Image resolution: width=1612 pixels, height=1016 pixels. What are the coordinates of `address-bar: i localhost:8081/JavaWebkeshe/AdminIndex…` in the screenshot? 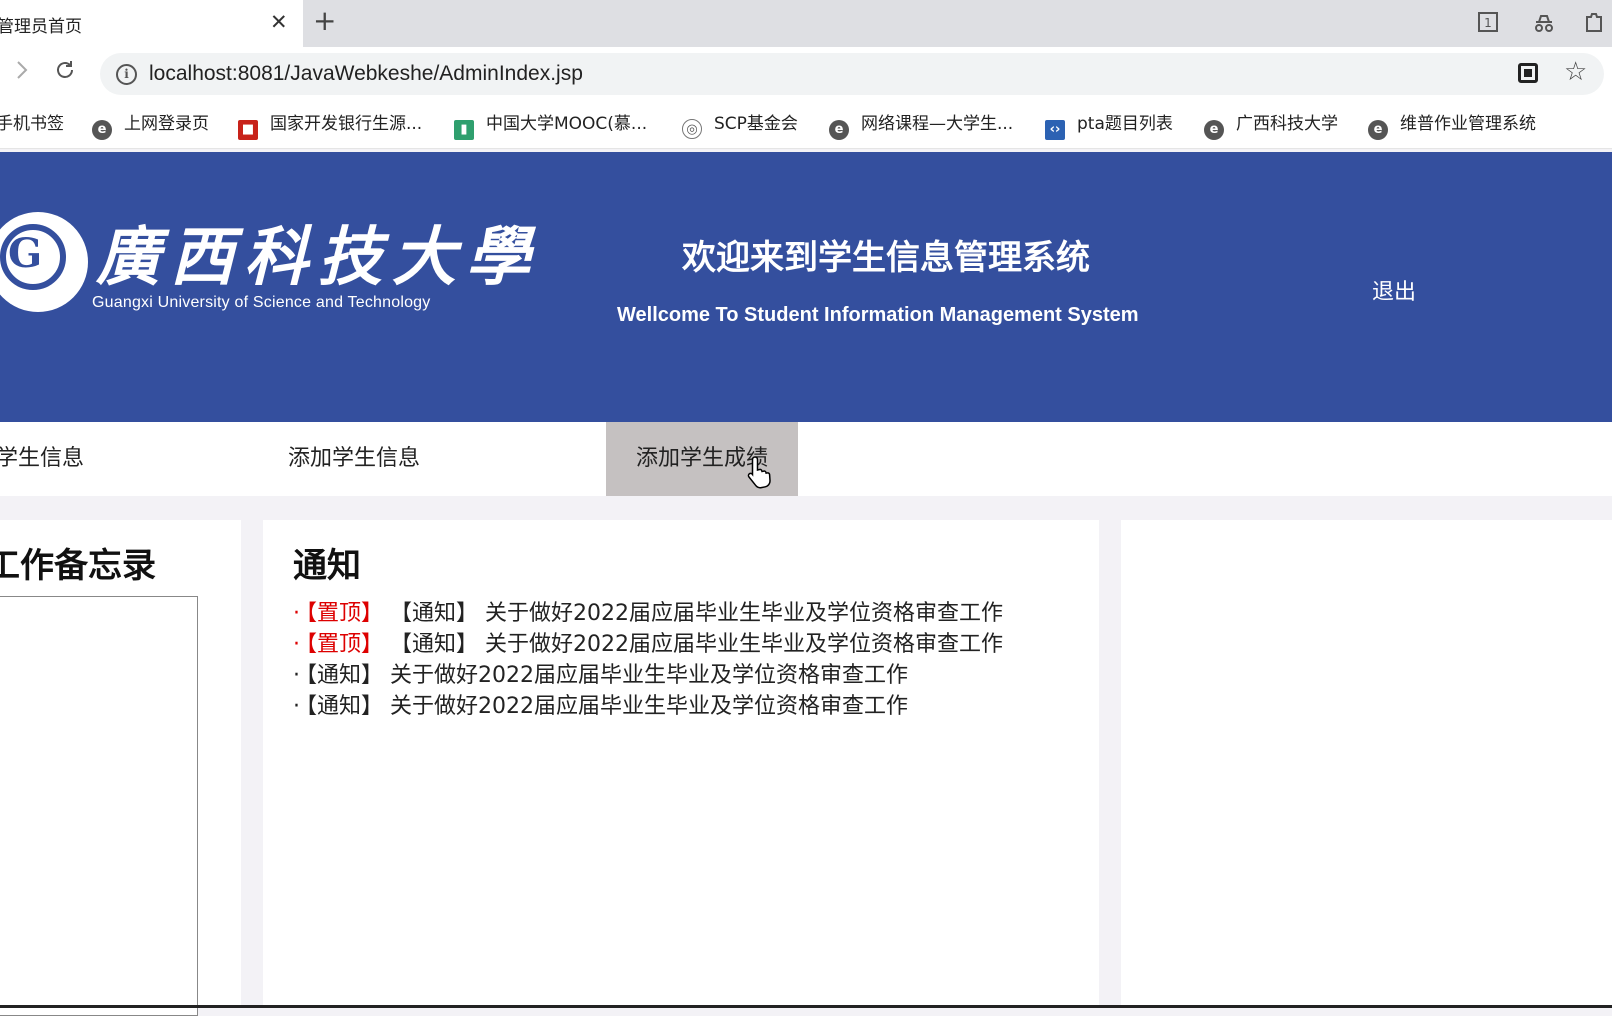 It's located at (852, 74).